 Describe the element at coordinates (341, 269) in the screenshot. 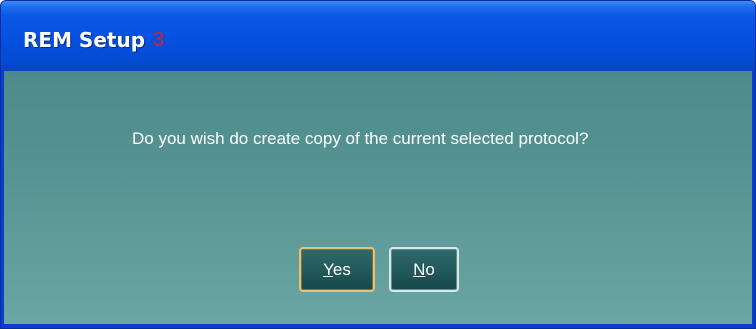

I see `yes-label-rest: es` at that location.